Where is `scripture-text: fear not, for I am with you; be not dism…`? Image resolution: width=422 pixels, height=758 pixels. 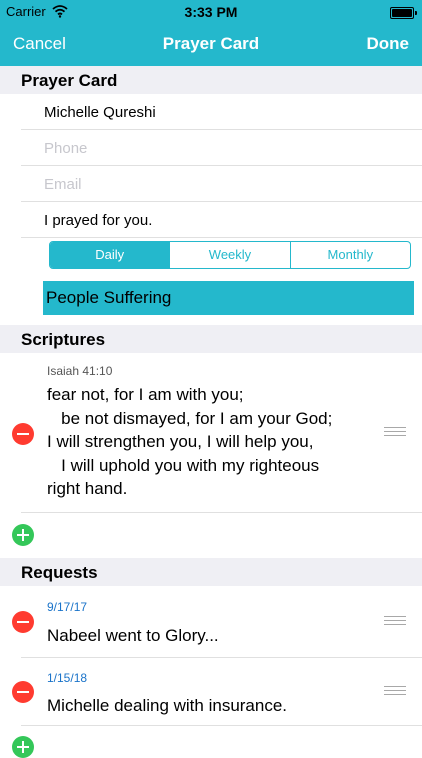
scripture-text: fear not, for I am with you; be not dism… is located at coordinates (190, 441).